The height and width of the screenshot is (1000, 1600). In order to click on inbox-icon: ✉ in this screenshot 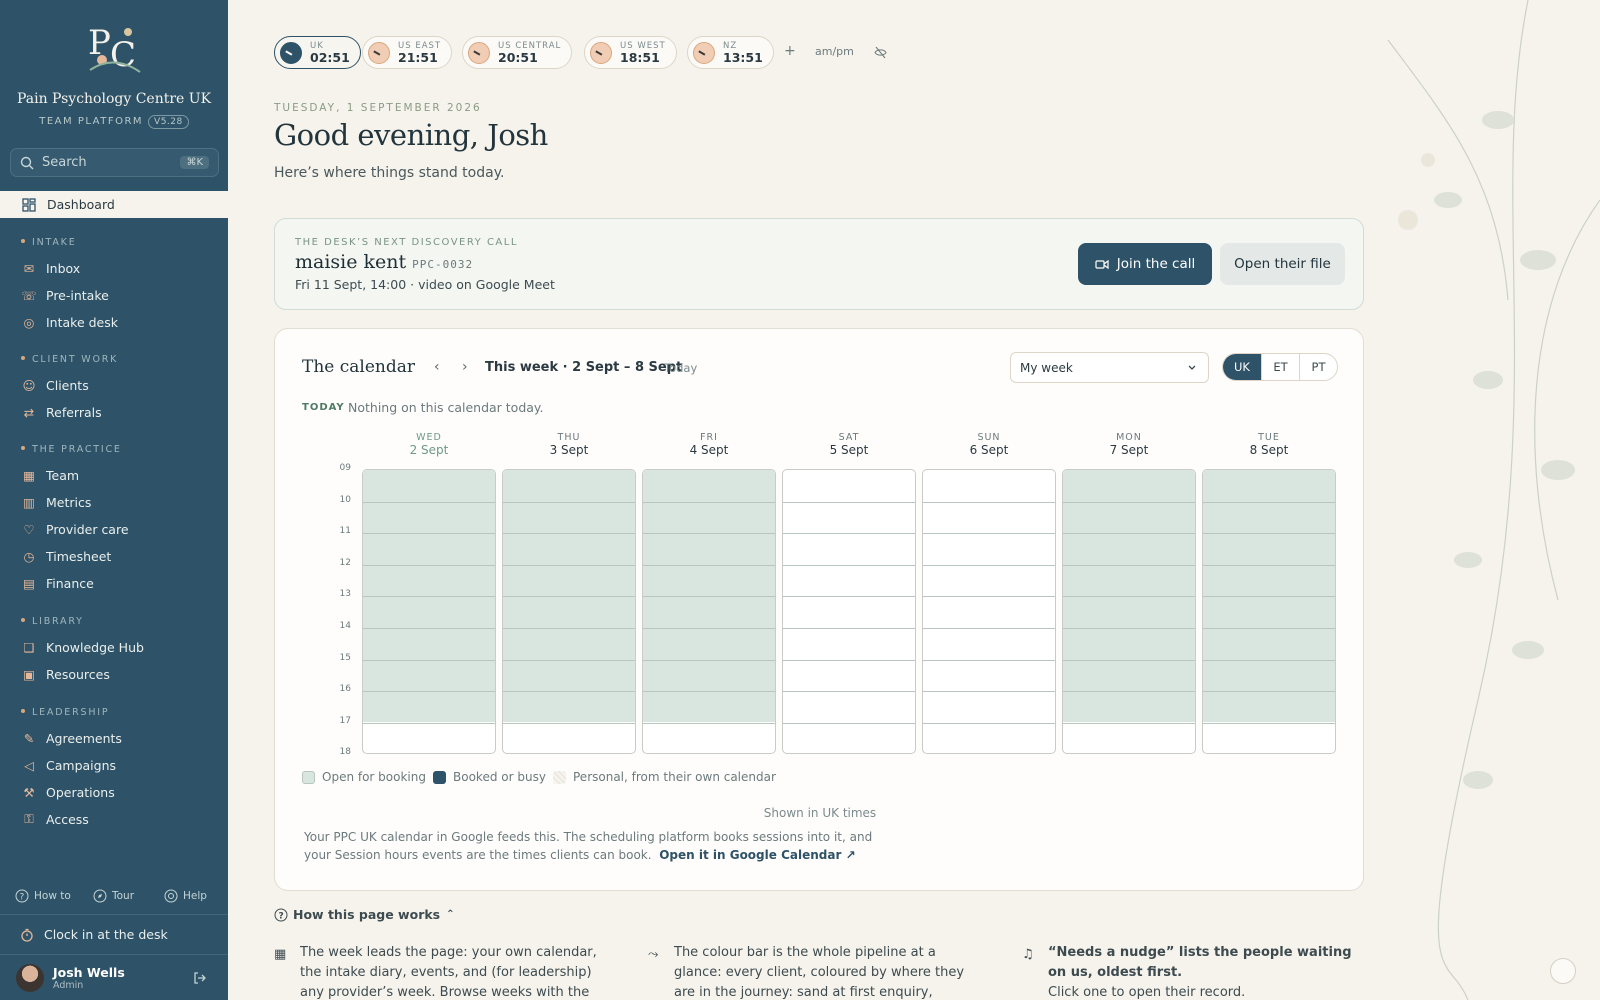, I will do `click(29, 268)`.